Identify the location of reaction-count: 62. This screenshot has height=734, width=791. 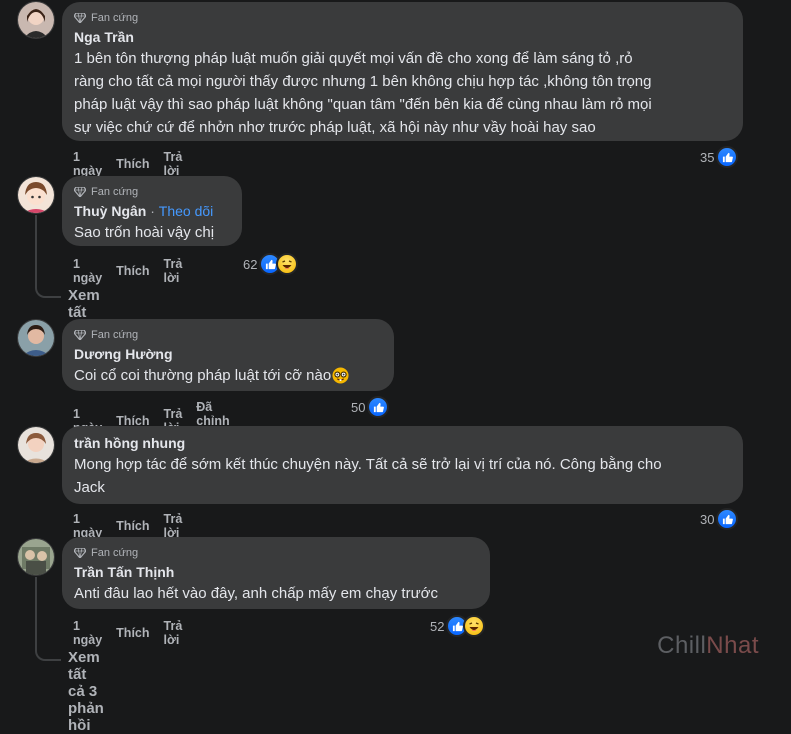
(250, 264).